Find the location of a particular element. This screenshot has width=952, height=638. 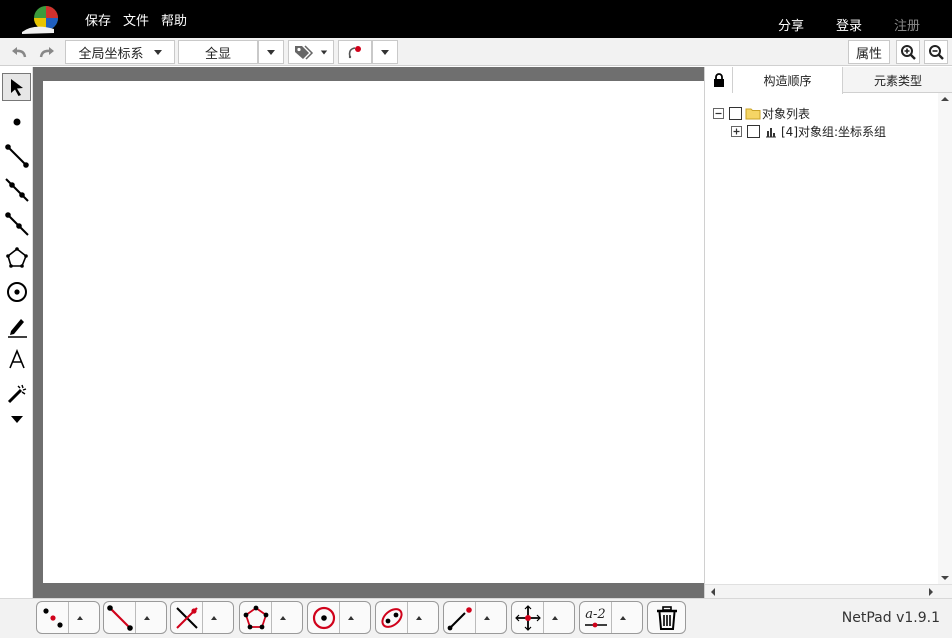

polygon-tool-more is located at coordinates (283, 617).